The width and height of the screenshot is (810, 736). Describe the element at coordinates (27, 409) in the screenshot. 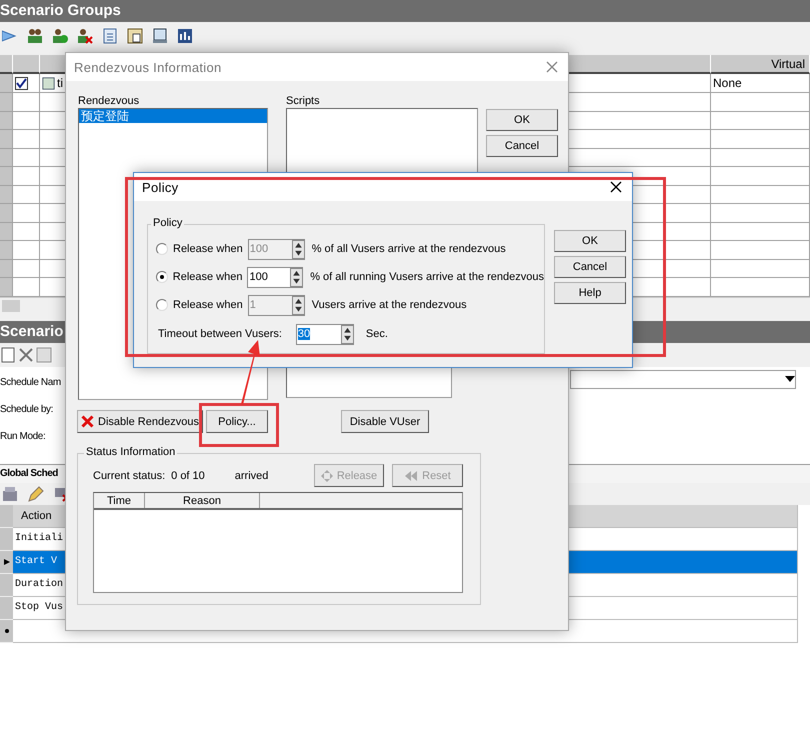

I see `field-label: Schedule by:` at that location.